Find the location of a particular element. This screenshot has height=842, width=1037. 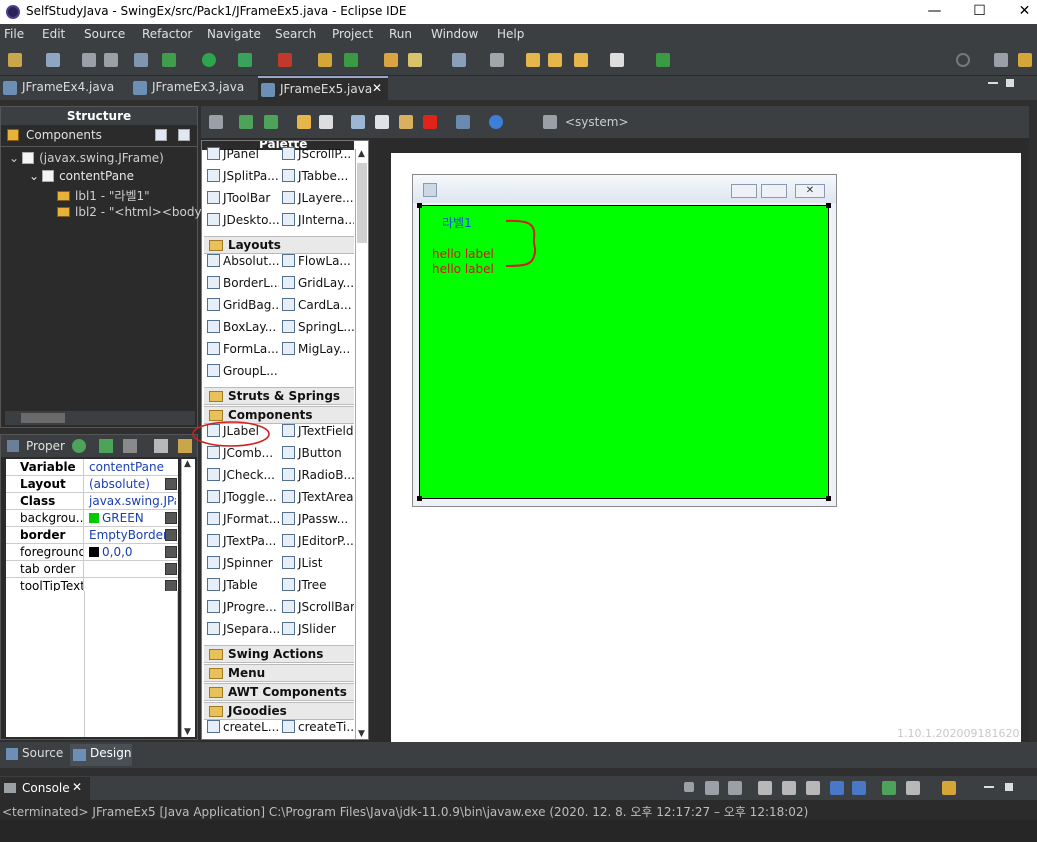

palette-item: JScrollBar is located at coordinates (318, 610).